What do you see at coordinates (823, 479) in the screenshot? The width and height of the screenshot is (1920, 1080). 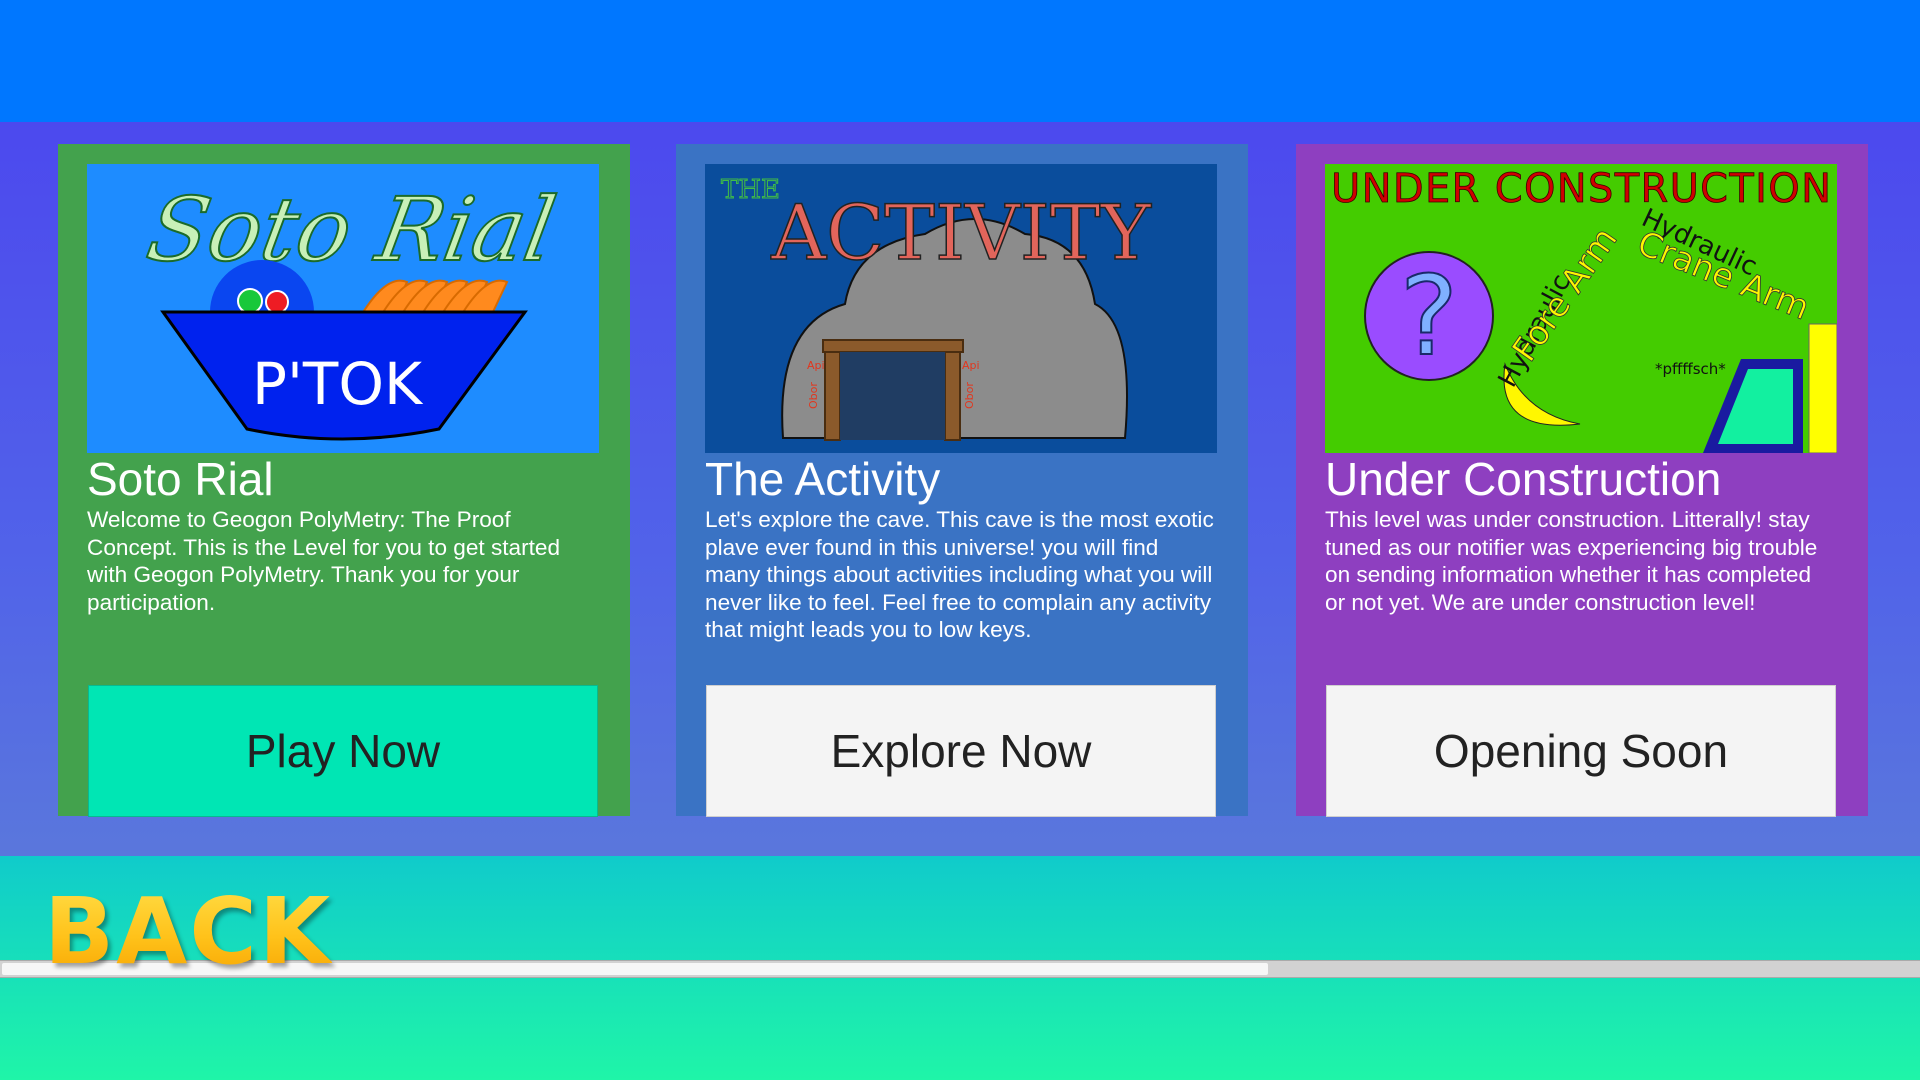 I see `level-title: The Activity` at bounding box center [823, 479].